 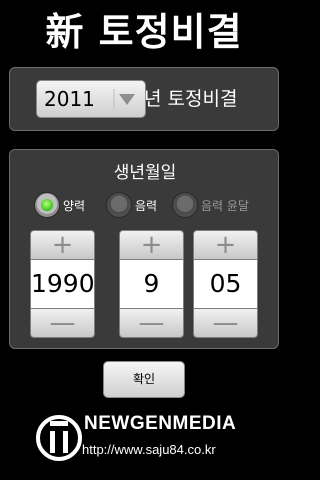 What do you see at coordinates (151, 323) in the screenshot?
I see `month-decrement-button: —` at bounding box center [151, 323].